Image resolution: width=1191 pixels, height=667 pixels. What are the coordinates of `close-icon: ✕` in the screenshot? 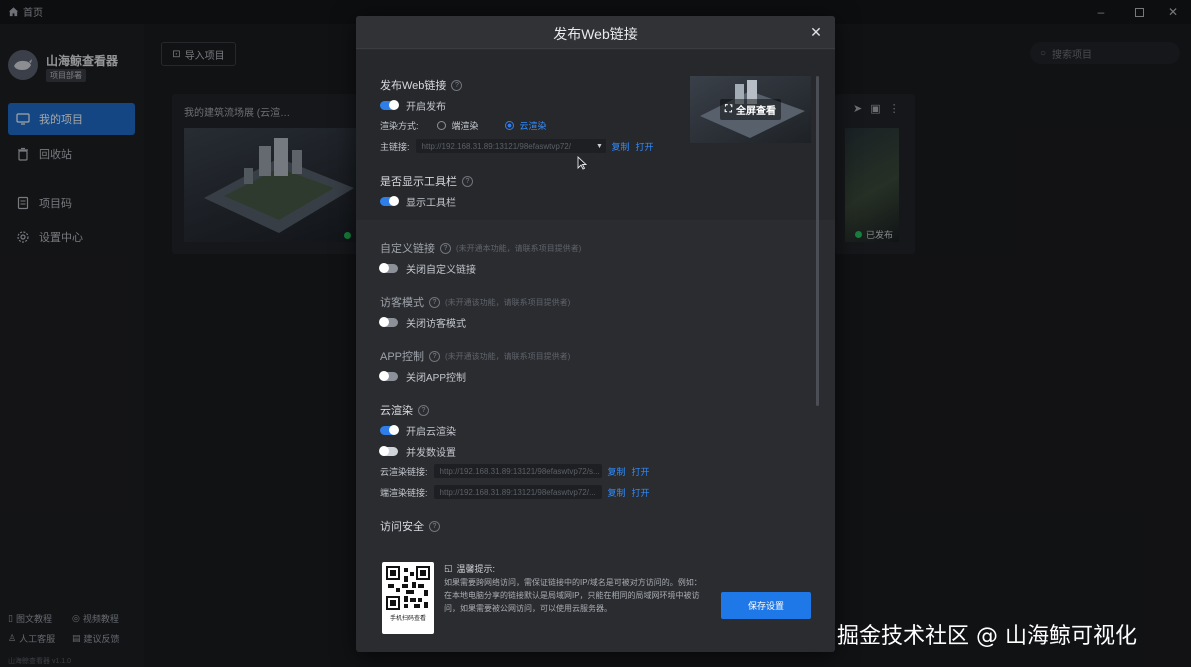 It's located at (816, 32).